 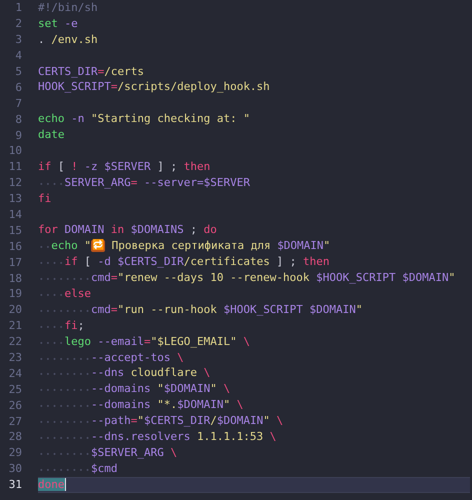 I want to click on line-number: 17, so click(x=15, y=262).